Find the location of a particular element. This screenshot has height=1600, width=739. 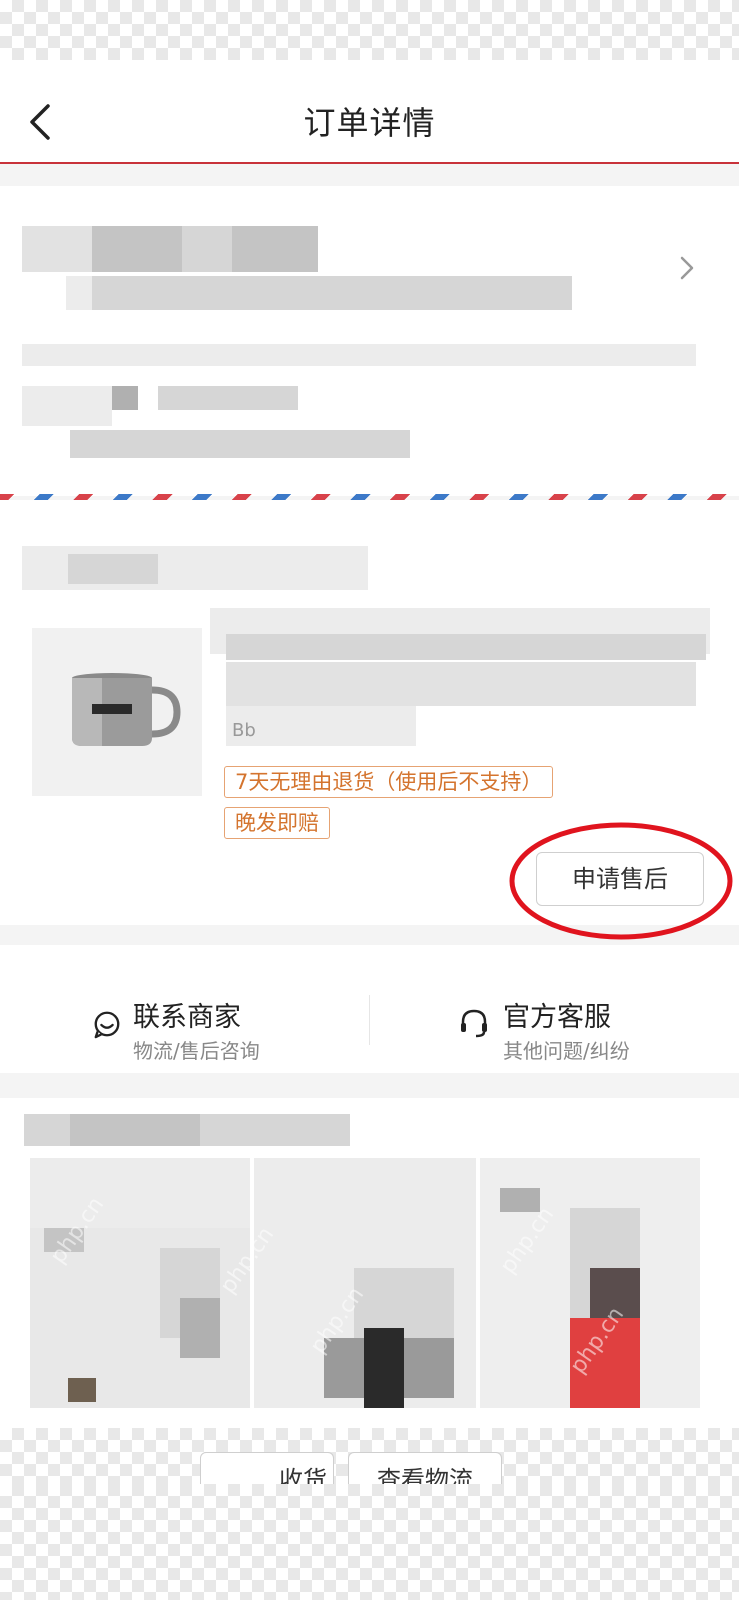

blurred-heading is located at coordinates (135, 1130).